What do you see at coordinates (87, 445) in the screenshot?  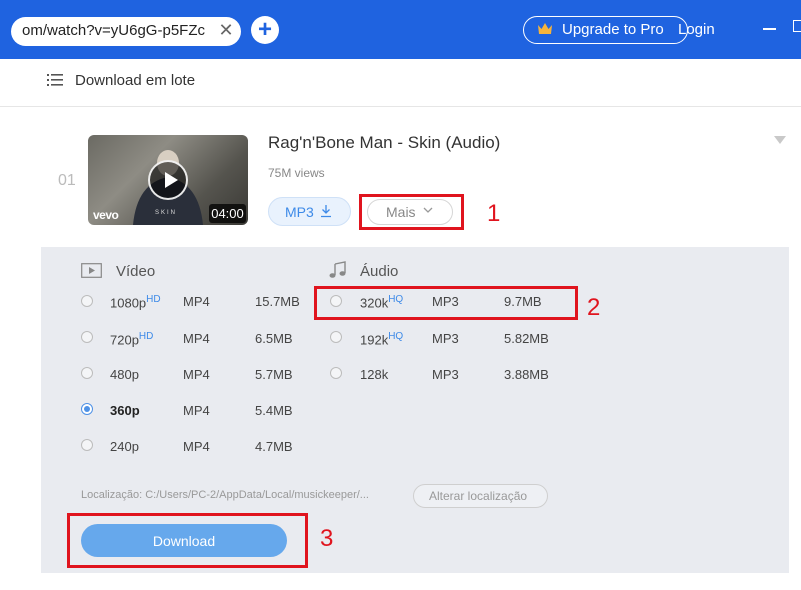 I see `radio-video-240p` at bounding box center [87, 445].